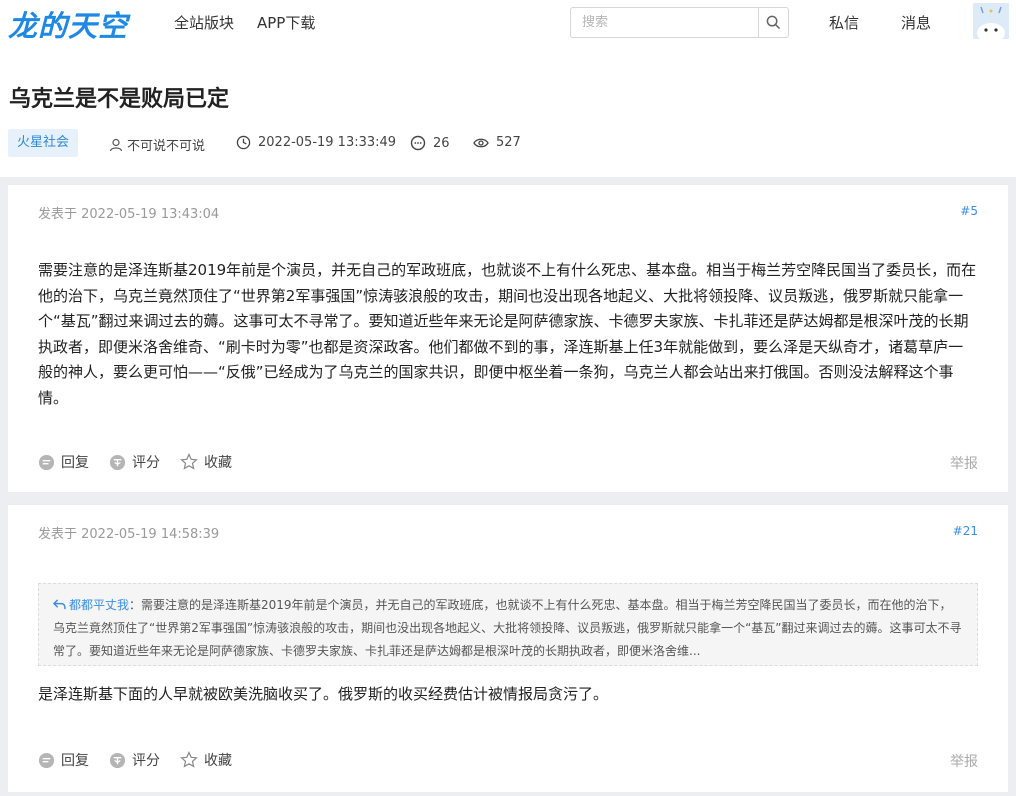 The height and width of the screenshot is (796, 1016). Describe the element at coordinates (43, 143) in the screenshot. I see `thread-category-tag: 火星社会` at that location.